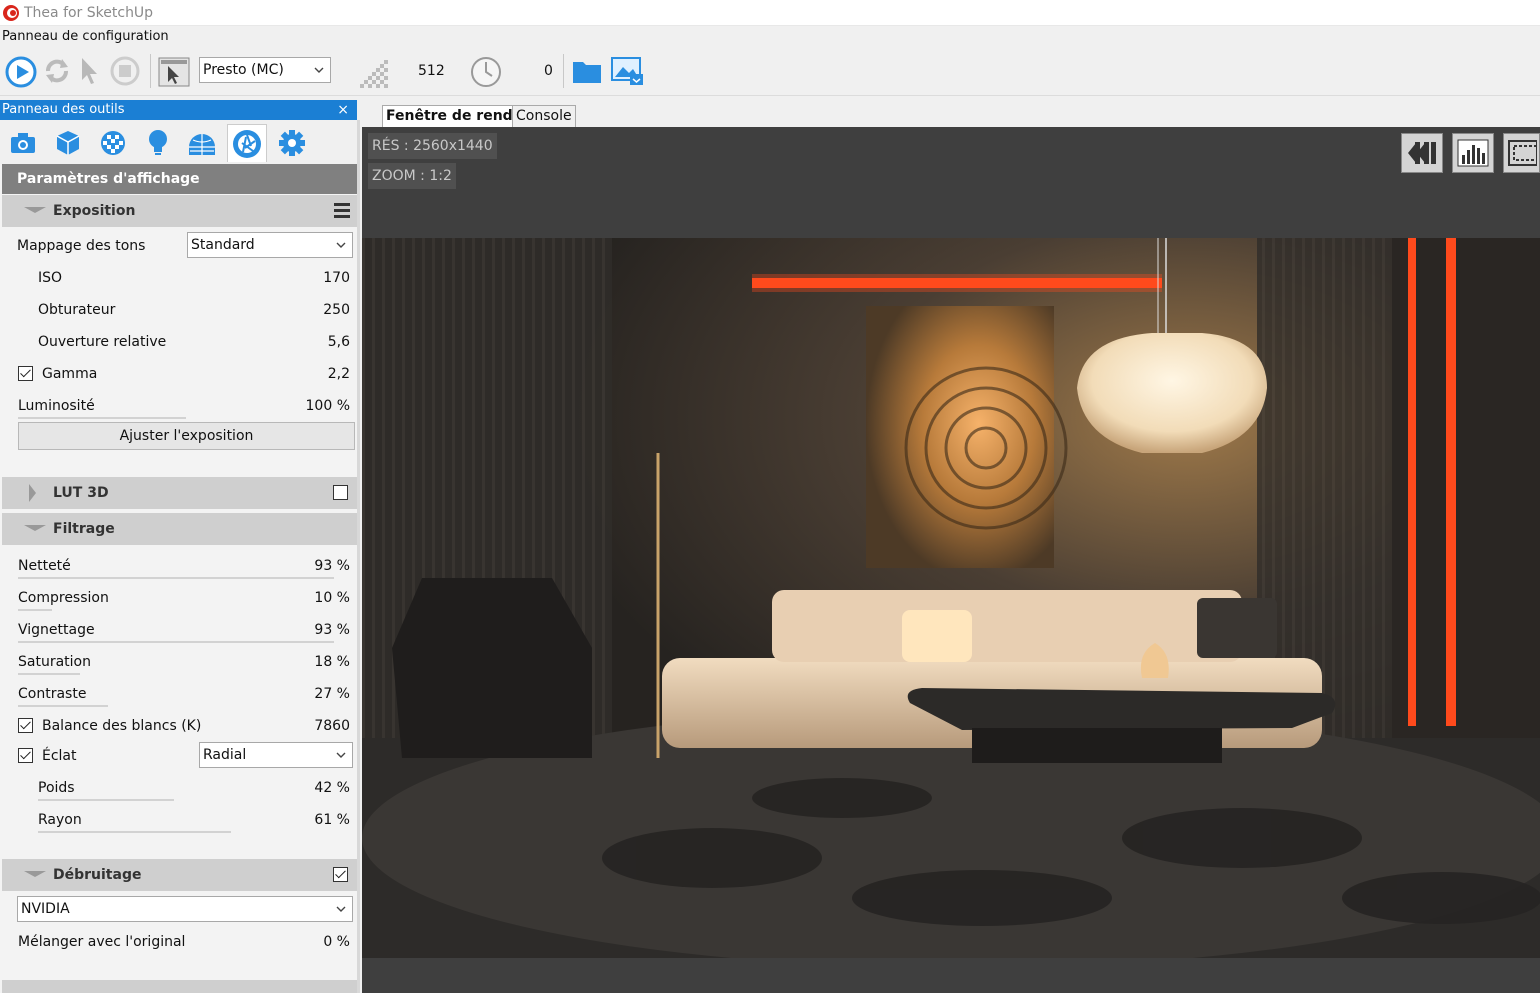 The image size is (1540, 993). Describe the element at coordinates (336, 278) in the screenshot. I see `iso-value: 170` at that location.